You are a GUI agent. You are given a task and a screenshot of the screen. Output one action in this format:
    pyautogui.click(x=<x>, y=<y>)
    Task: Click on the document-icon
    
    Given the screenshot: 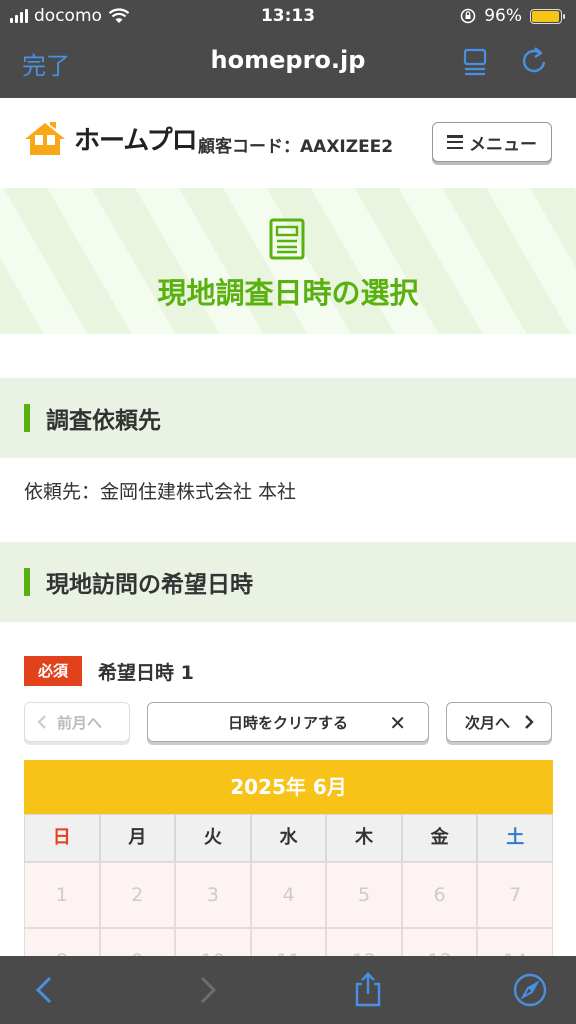 What is the action you would take?
    pyautogui.click(x=287, y=239)
    